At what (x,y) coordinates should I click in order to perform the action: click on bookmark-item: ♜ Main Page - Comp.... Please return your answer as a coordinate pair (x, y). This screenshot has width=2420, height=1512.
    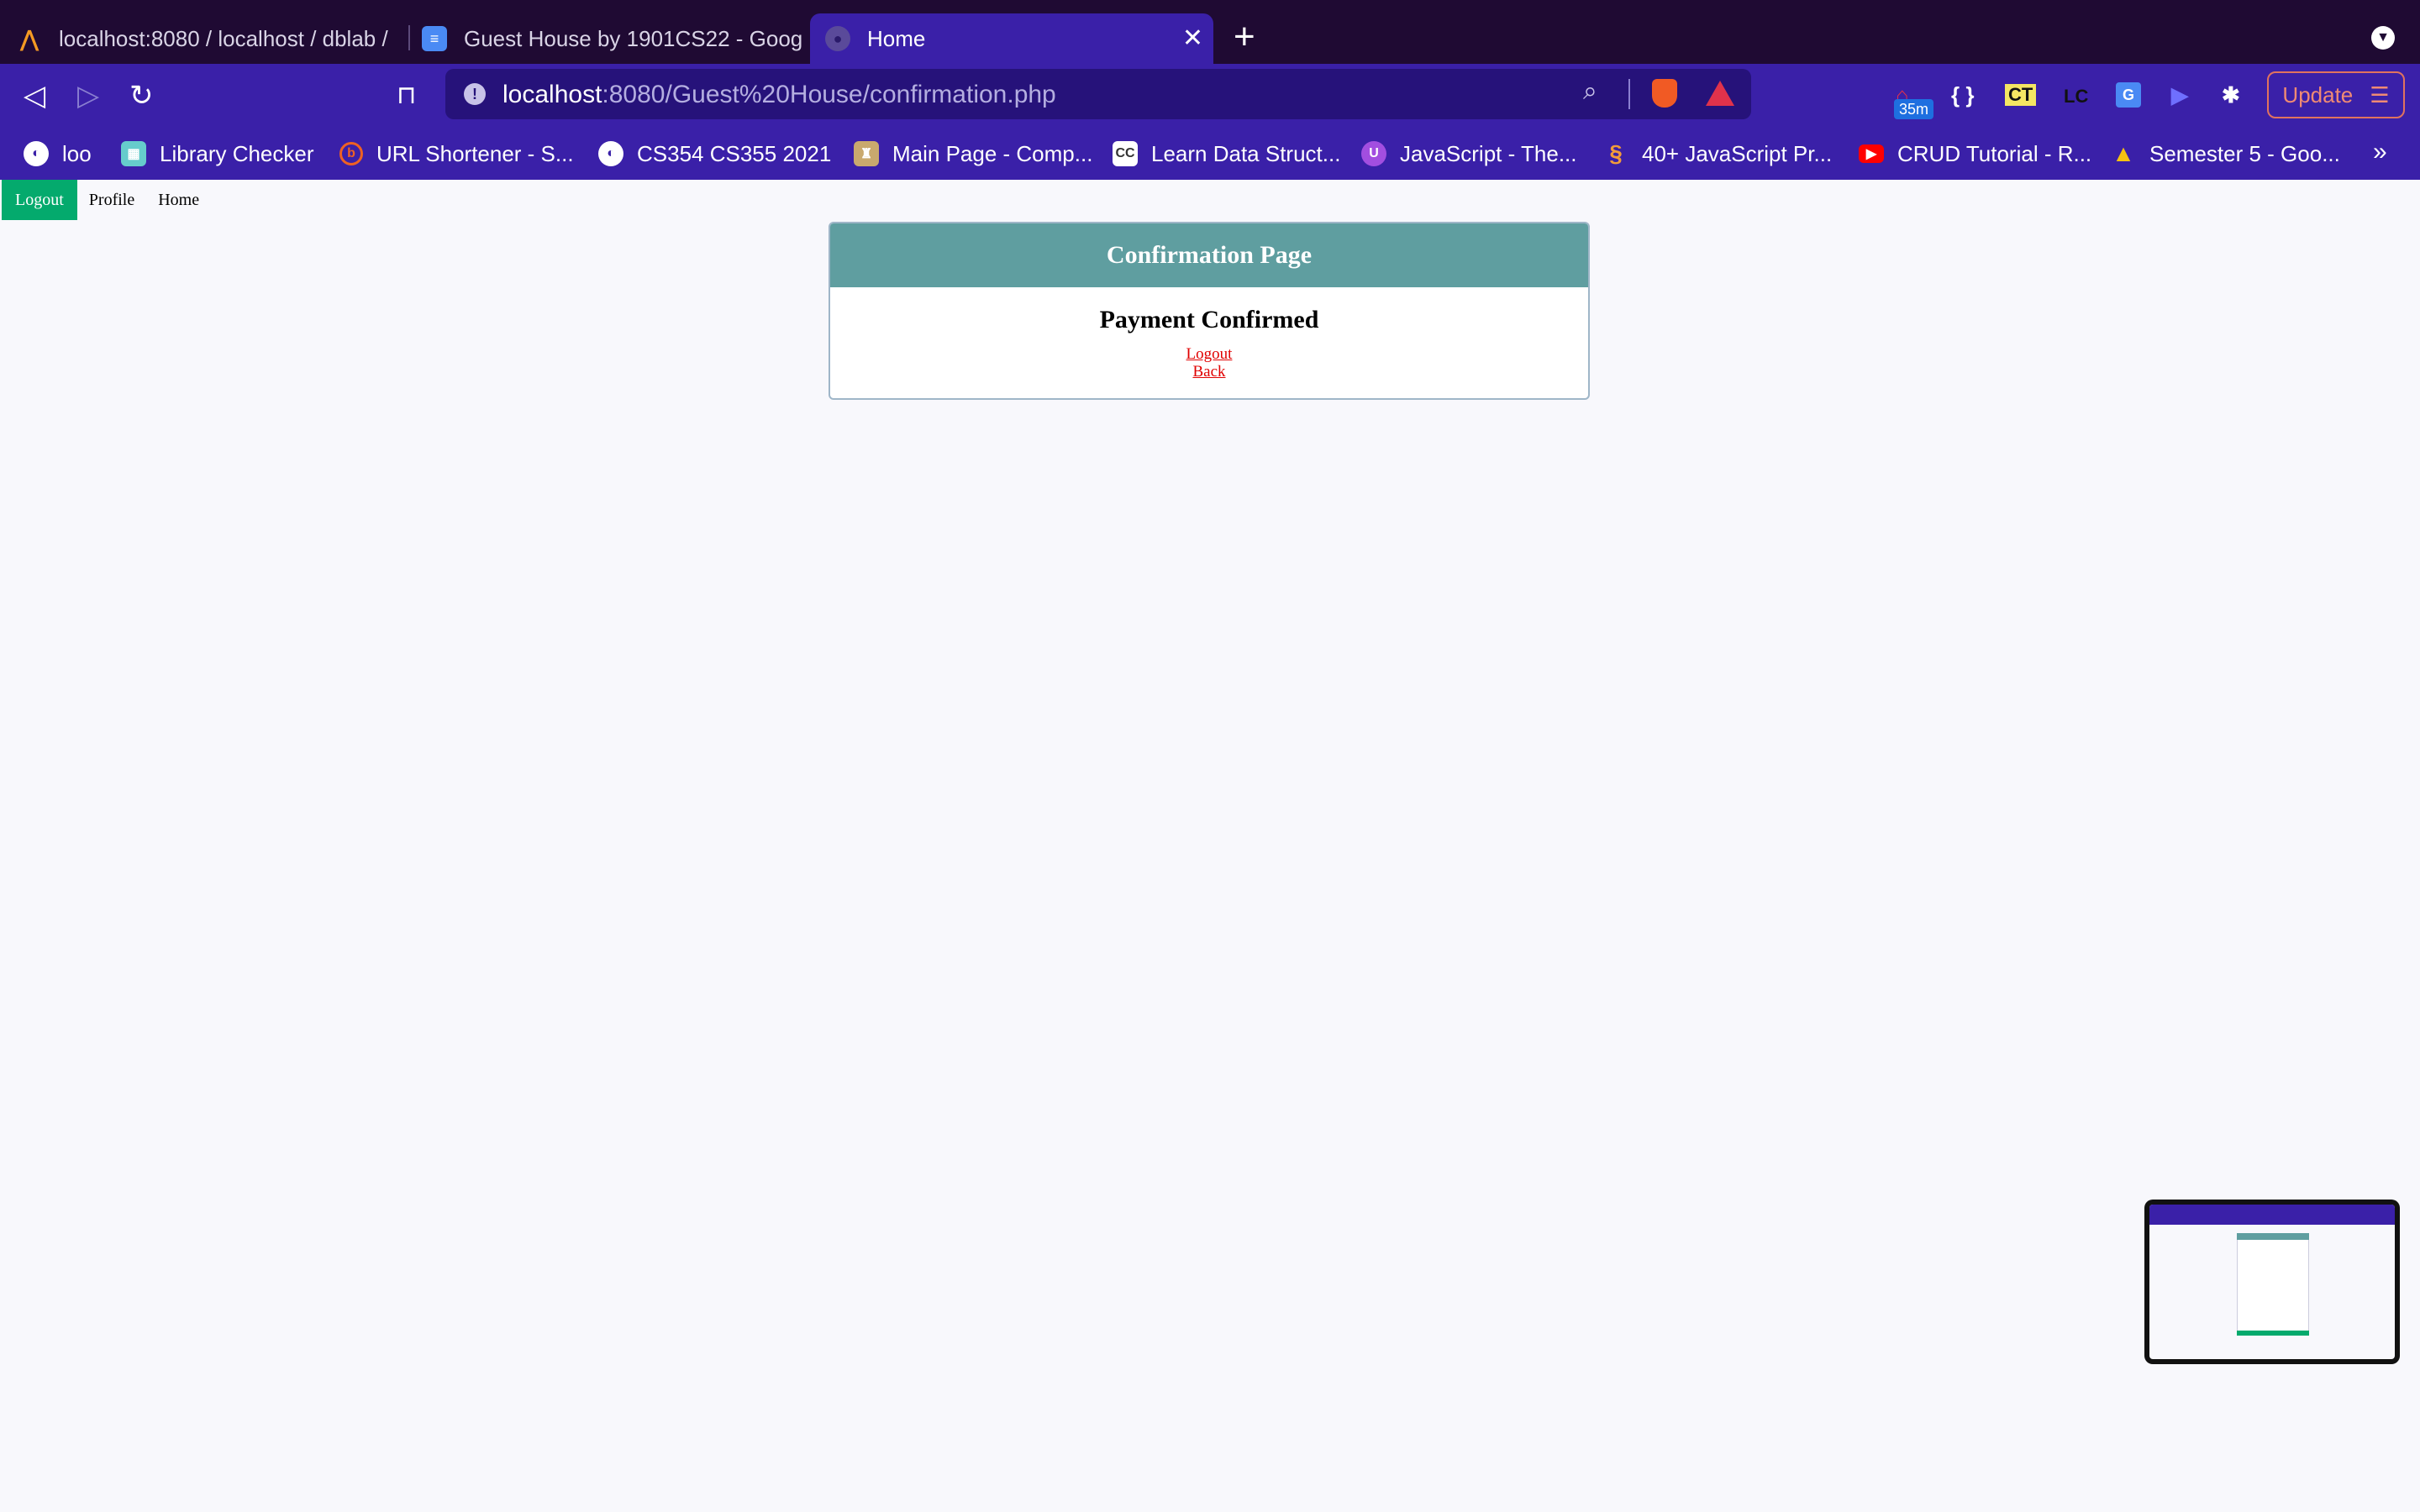
    Looking at the image, I should click on (973, 154).